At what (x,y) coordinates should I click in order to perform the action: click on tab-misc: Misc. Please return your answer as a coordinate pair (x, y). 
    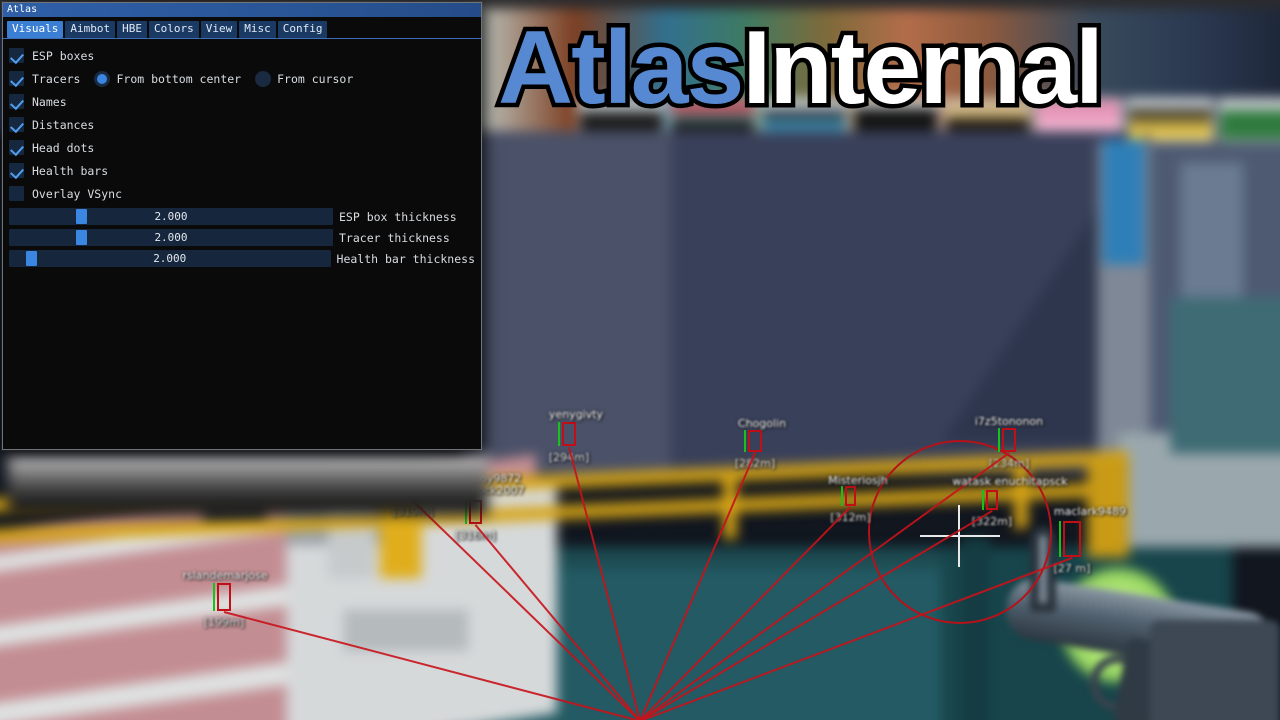
    Looking at the image, I should click on (257, 29).